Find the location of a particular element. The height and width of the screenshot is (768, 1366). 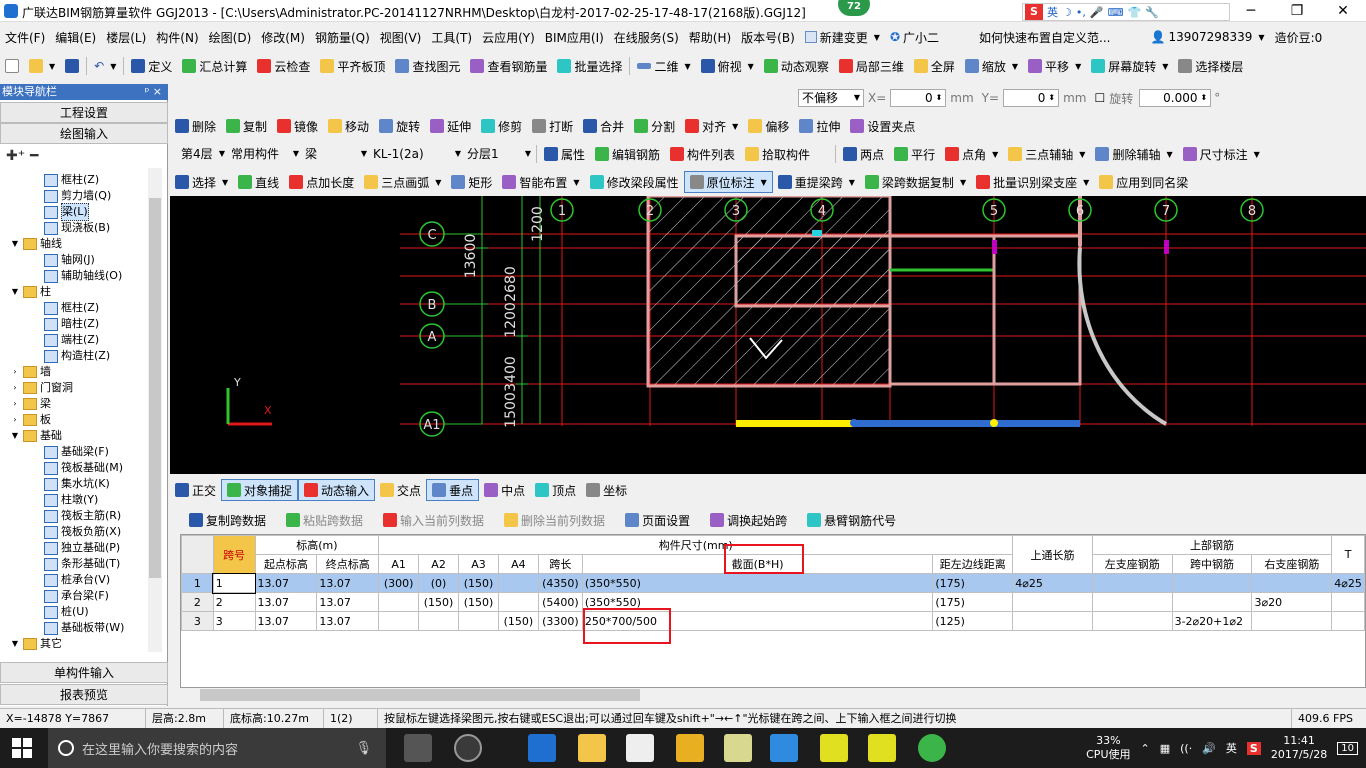

close-button: ✕ is located at coordinates (1343, 11).